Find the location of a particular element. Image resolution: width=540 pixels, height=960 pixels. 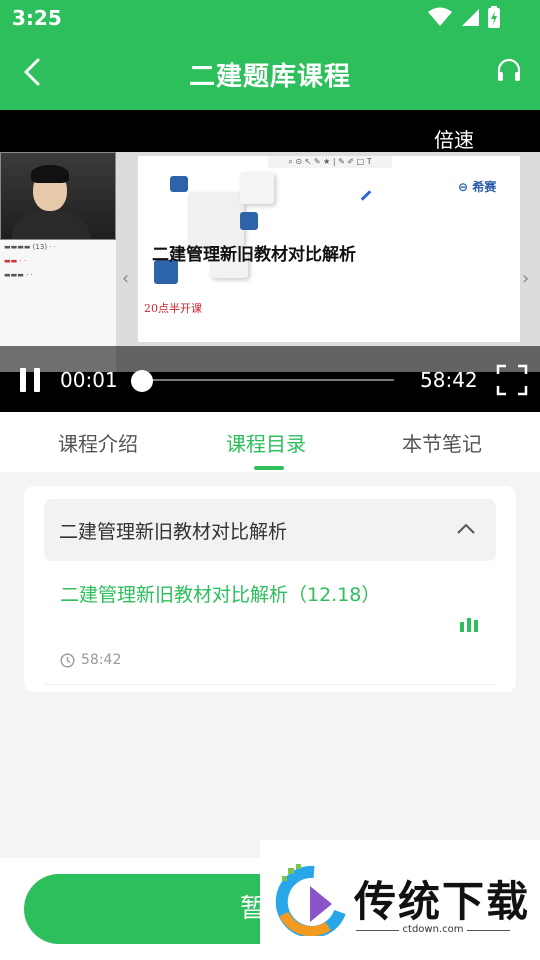

pause-icon is located at coordinates (31, 380).